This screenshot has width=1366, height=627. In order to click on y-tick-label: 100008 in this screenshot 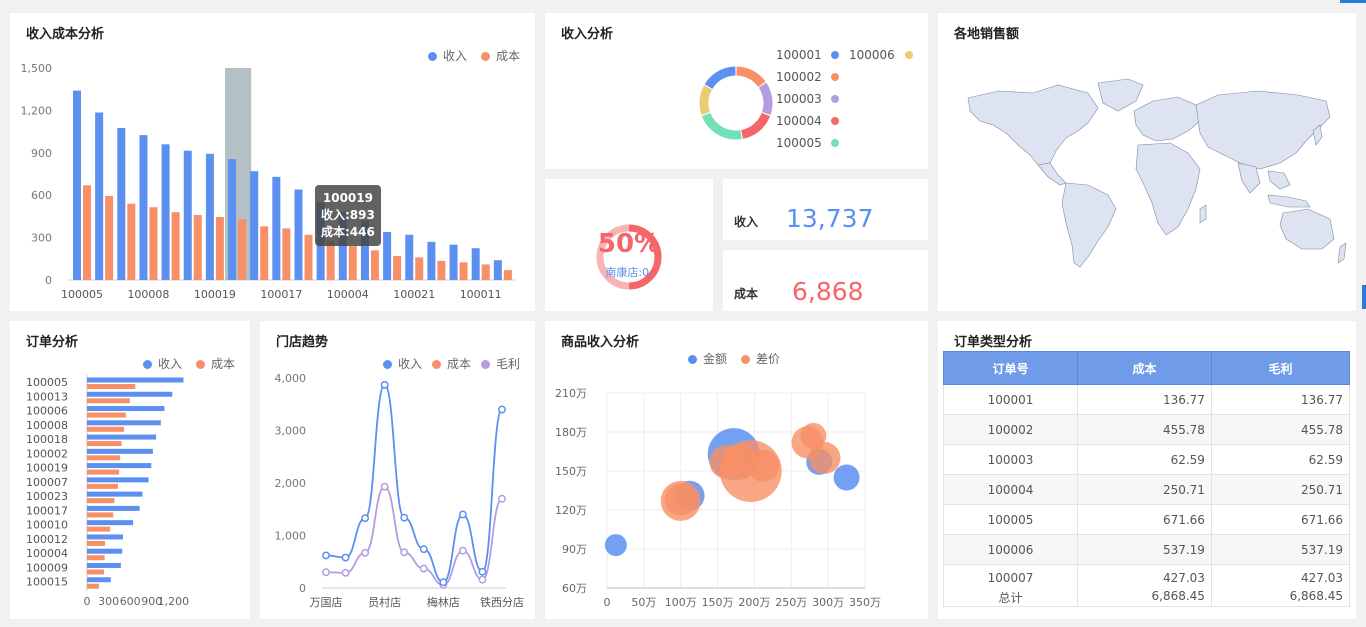, I will do `click(47, 425)`.